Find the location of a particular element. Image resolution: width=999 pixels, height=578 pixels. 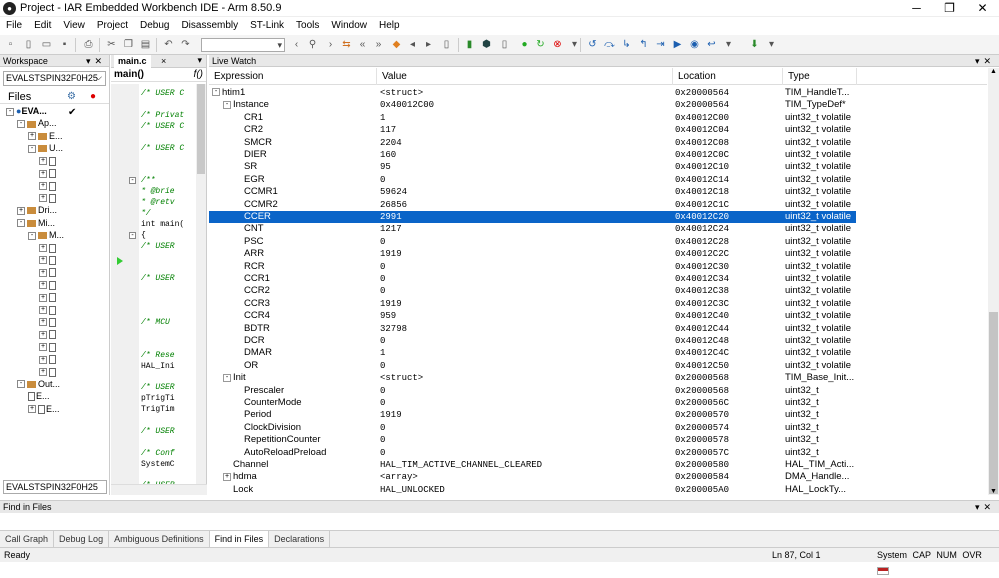

step-out-icon: ↰ is located at coordinates (643, 44).